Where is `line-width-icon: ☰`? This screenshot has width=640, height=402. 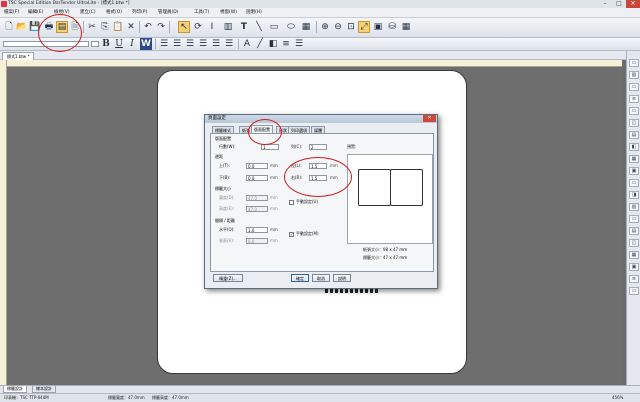 line-width-icon: ☰ is located at coordinates (299, 44).